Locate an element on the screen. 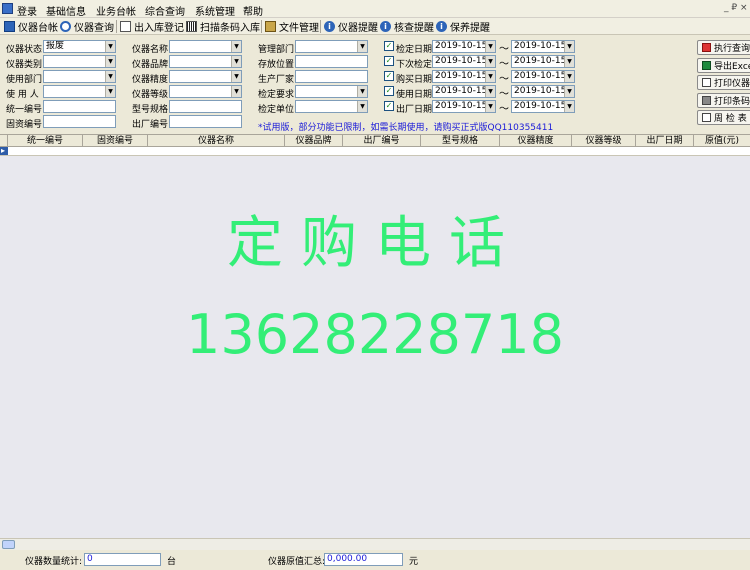 This screenshot has width=750, height=570. date-check-purchase: ✓ is located at coordinates (389, 76).